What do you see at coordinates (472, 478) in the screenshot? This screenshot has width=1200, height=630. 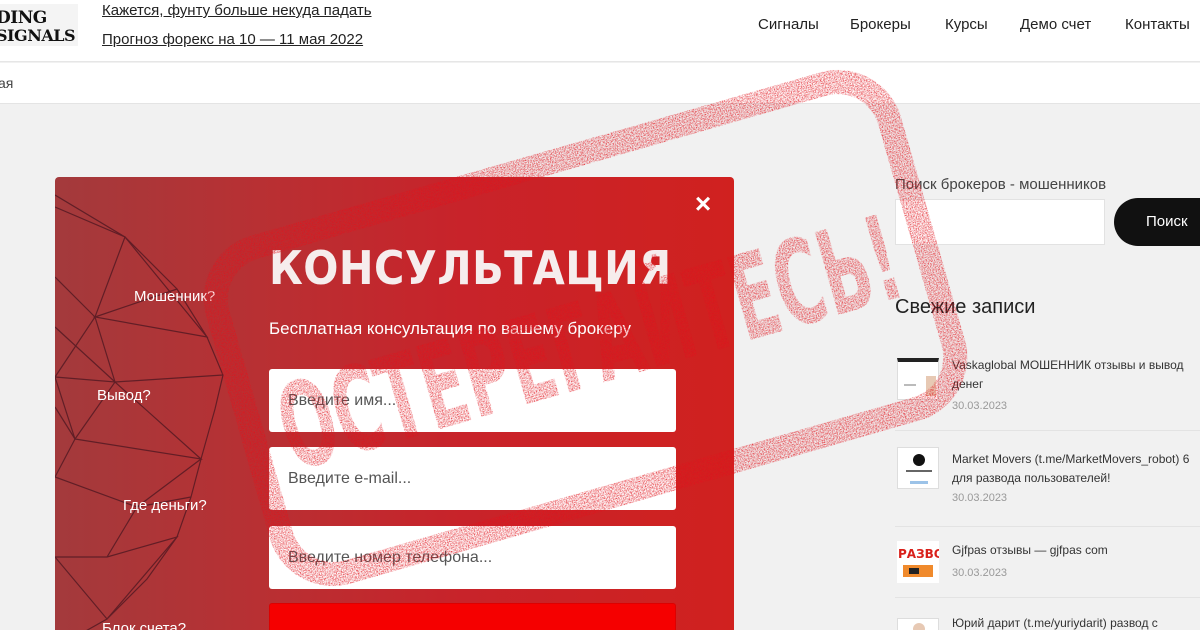 I see `email-field` at bounding box center [472, 478].